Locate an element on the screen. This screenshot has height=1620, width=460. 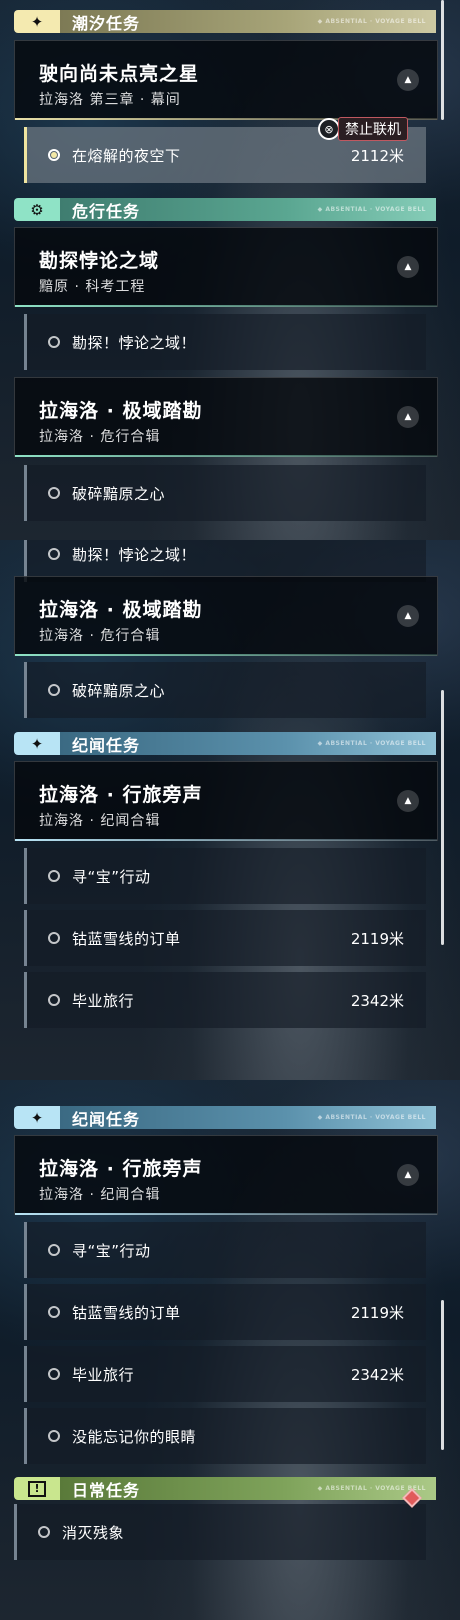
task-label: 消灭残象 is located at coordinates (93, 1532).